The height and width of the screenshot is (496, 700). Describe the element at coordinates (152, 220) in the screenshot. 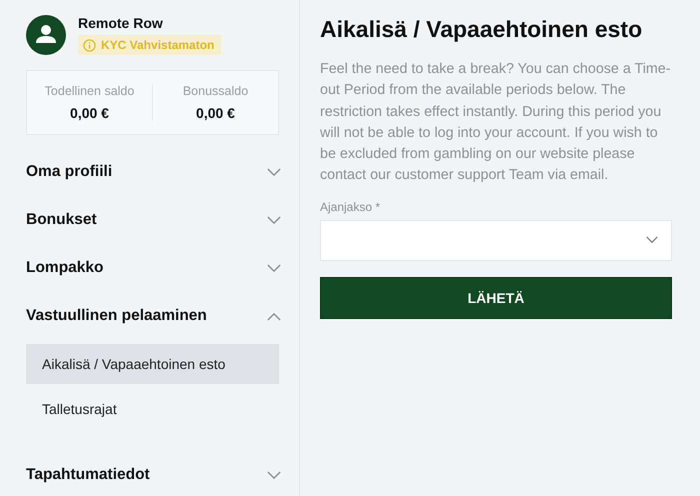

I see `menu-heading: Bonukset` at that location.